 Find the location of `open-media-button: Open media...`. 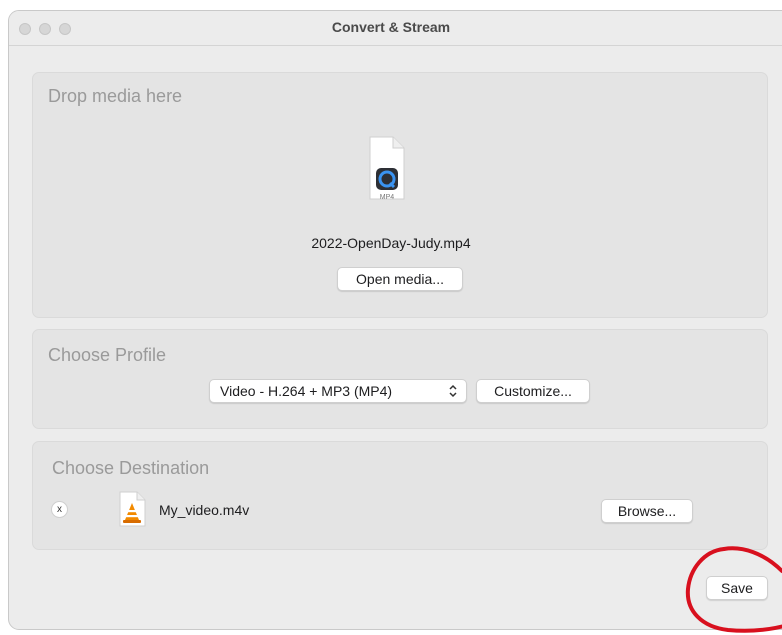

open-media-button: Open media... is located at coordinates (400, 279).